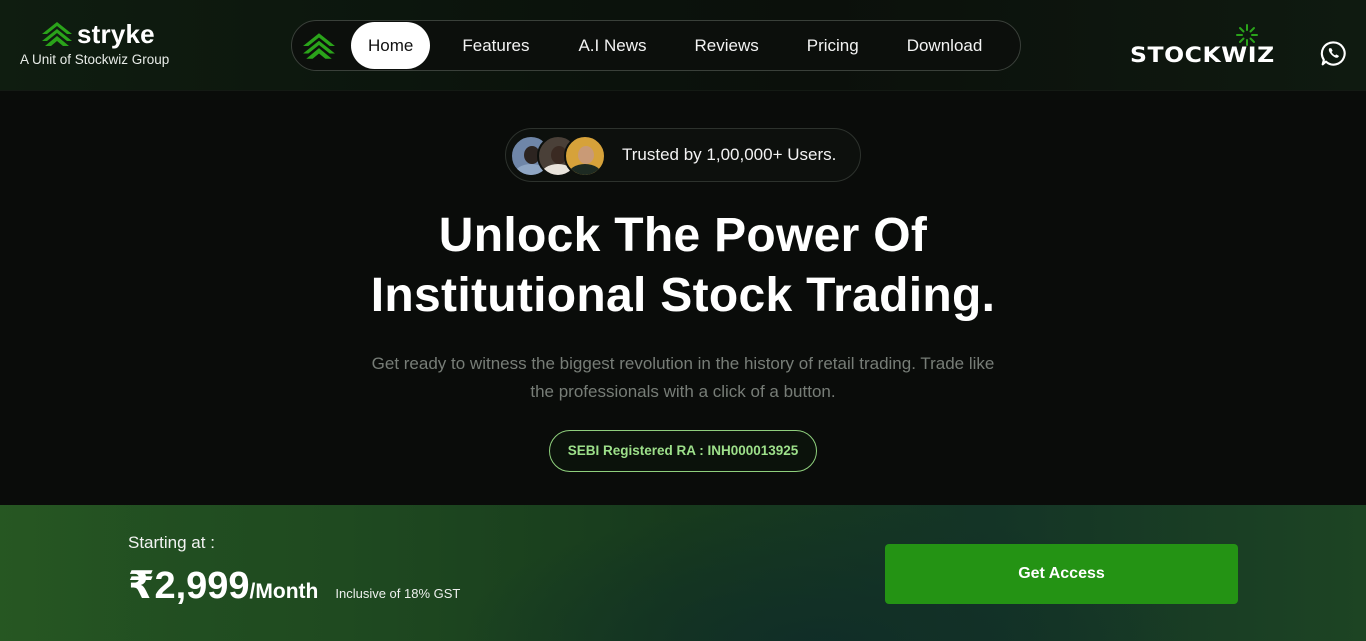 Image resolution: width=1366 pixels, height=641 pixels. What do you see at coordinates (683, 235) in the screenshot?
I see `headline-line-1: Unlock The Power Of` at bounding box center [683, 235].